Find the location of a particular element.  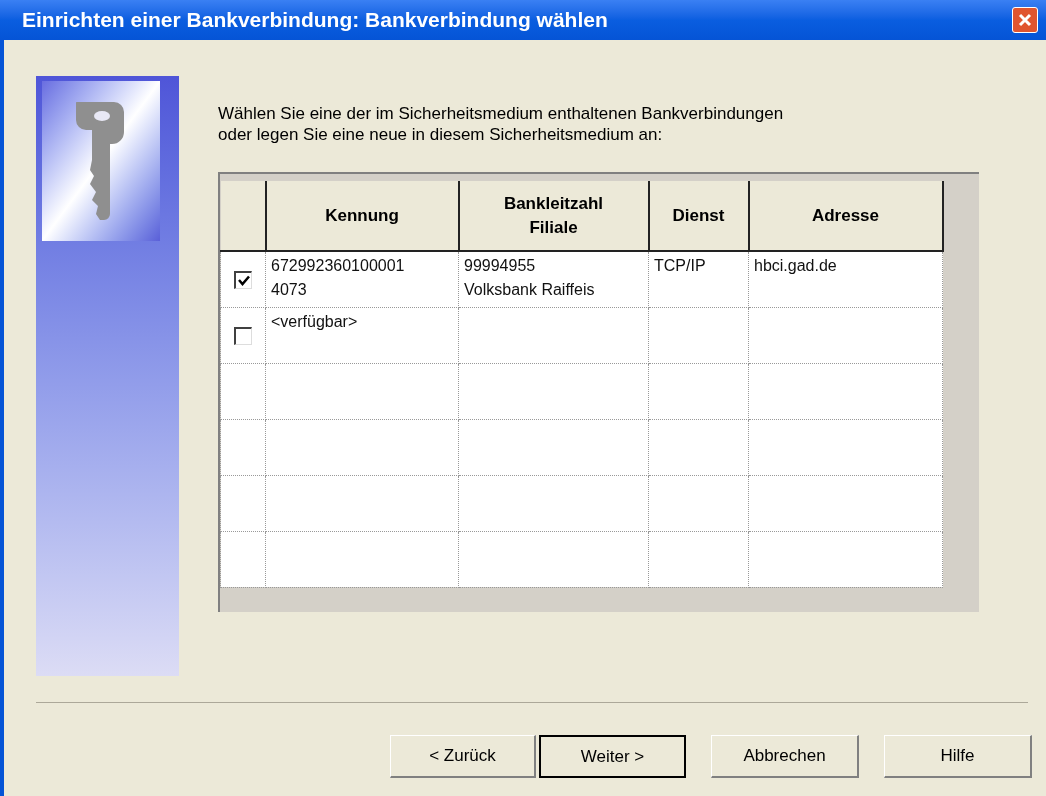

wizard-button: Weiter > is located at coordinates (612, 756).